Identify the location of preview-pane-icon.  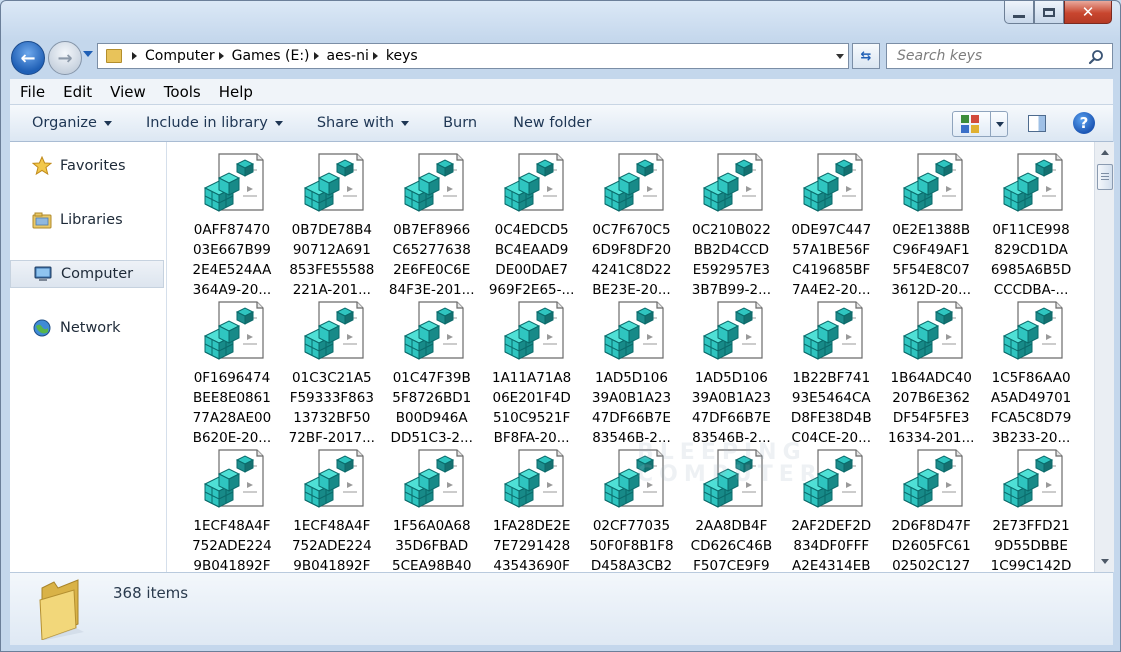
(1037, 123).